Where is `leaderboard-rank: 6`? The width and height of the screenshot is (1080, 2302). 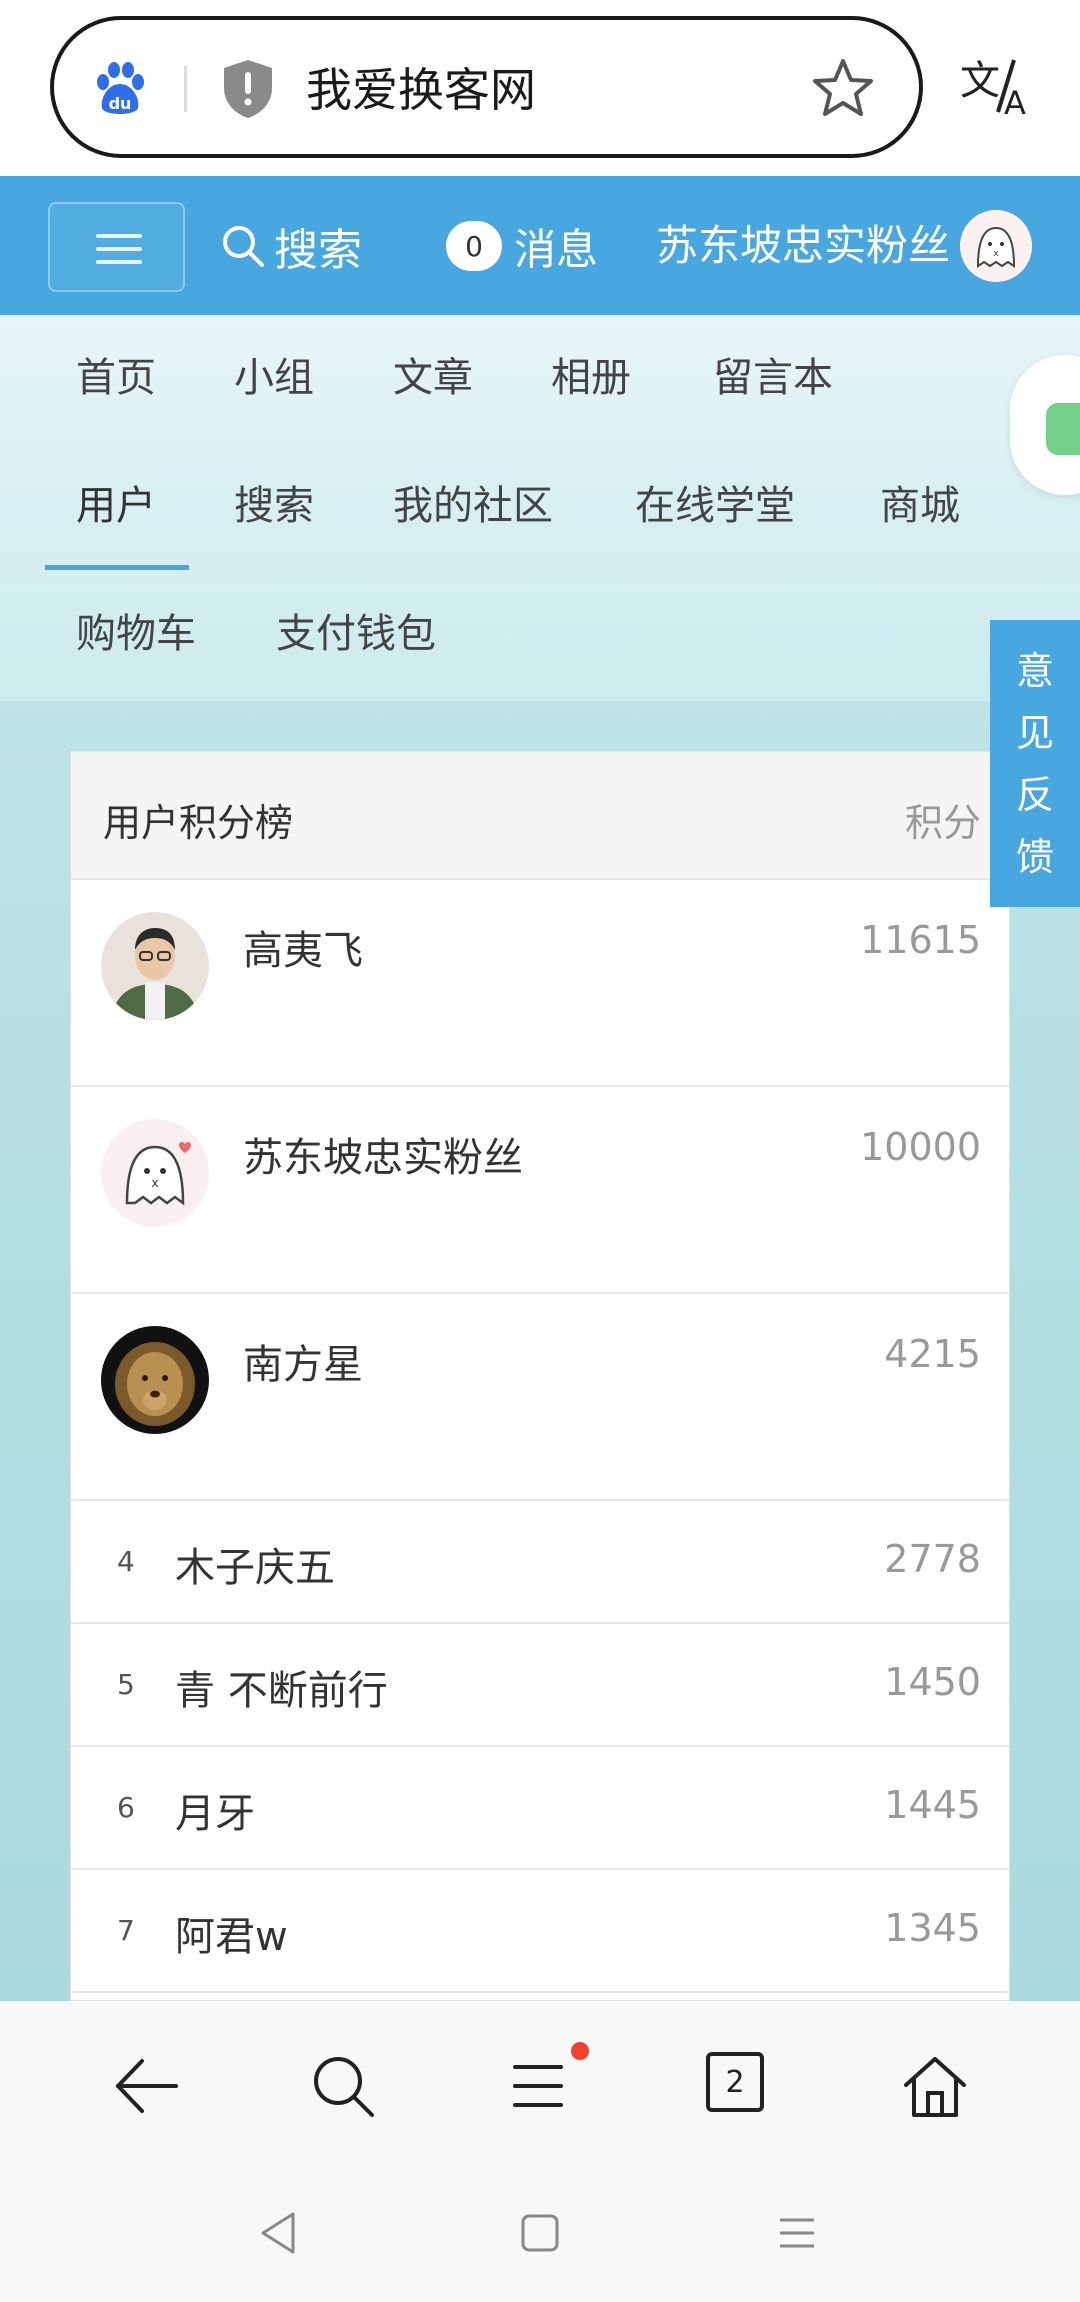 leaderboard-rank: 6 is located at coordinates (126, 1807).